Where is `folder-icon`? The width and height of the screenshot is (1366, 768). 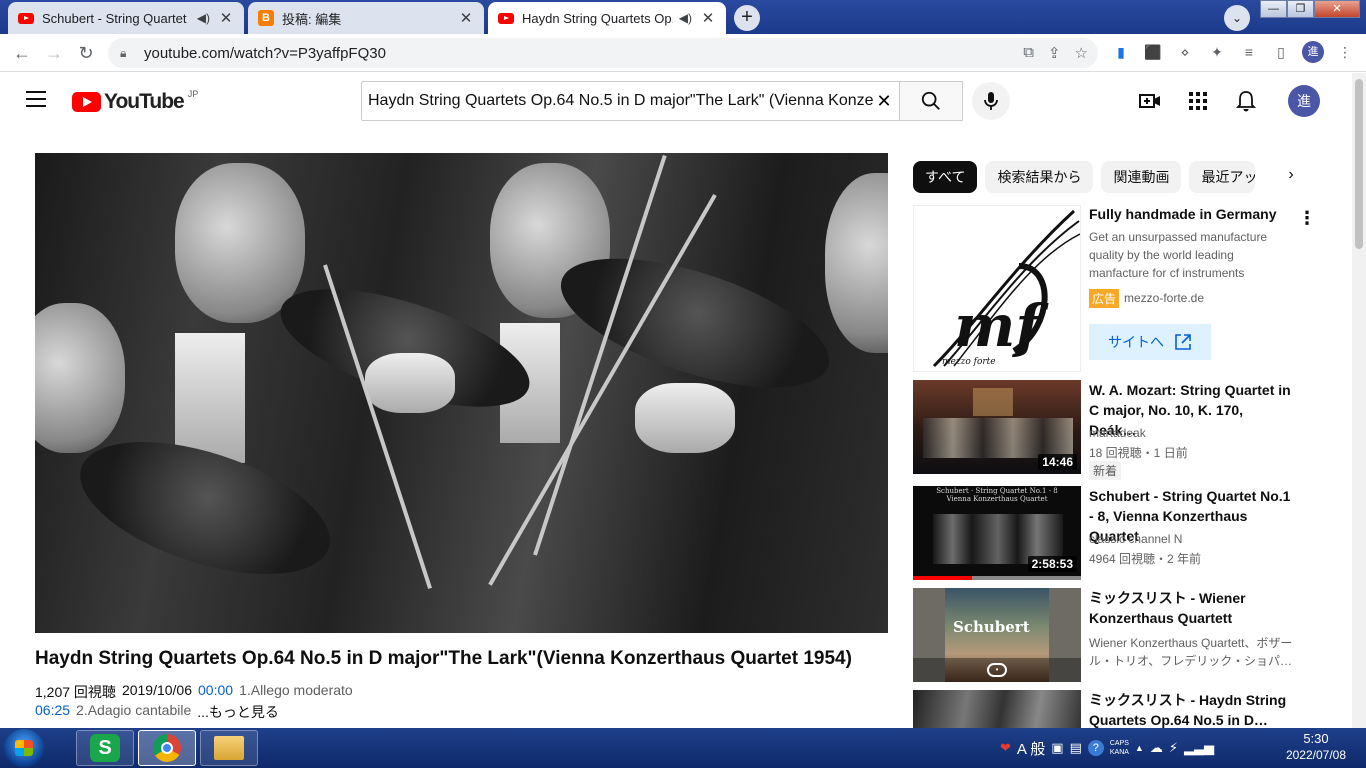 folder-icon is located at coordinates (229, 748).